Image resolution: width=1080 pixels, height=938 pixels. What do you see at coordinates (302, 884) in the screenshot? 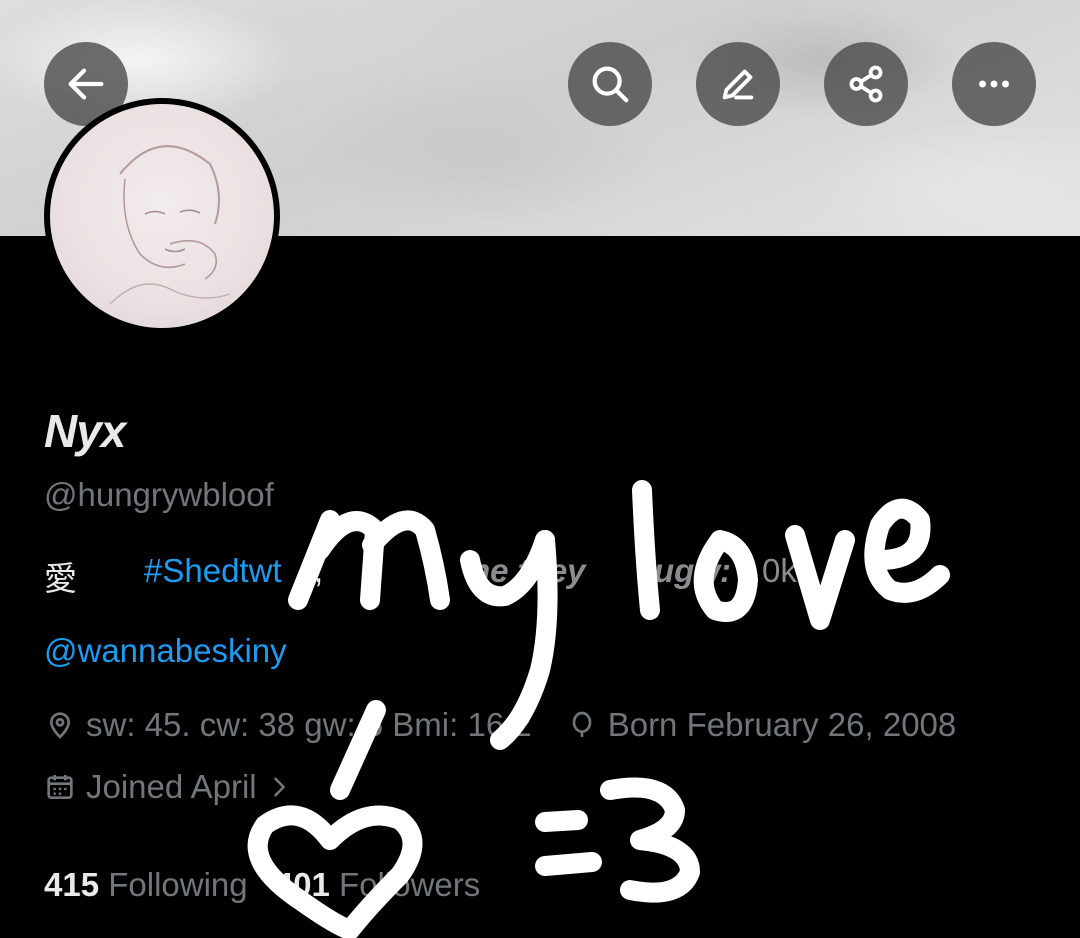
I see `followers-count: 401` at bounding box center [302, 884].